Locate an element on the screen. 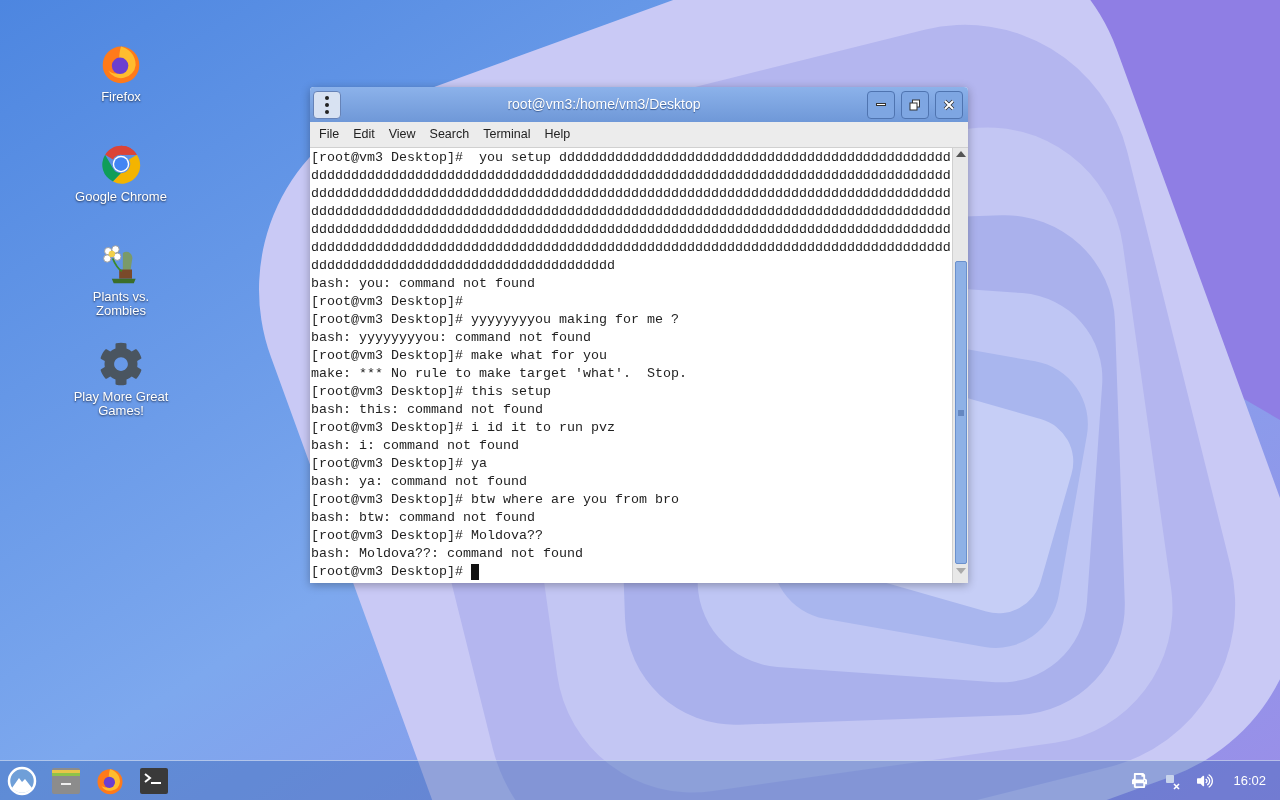  terminal-line: bash: you: command not found is located at coordinates (423, 284).